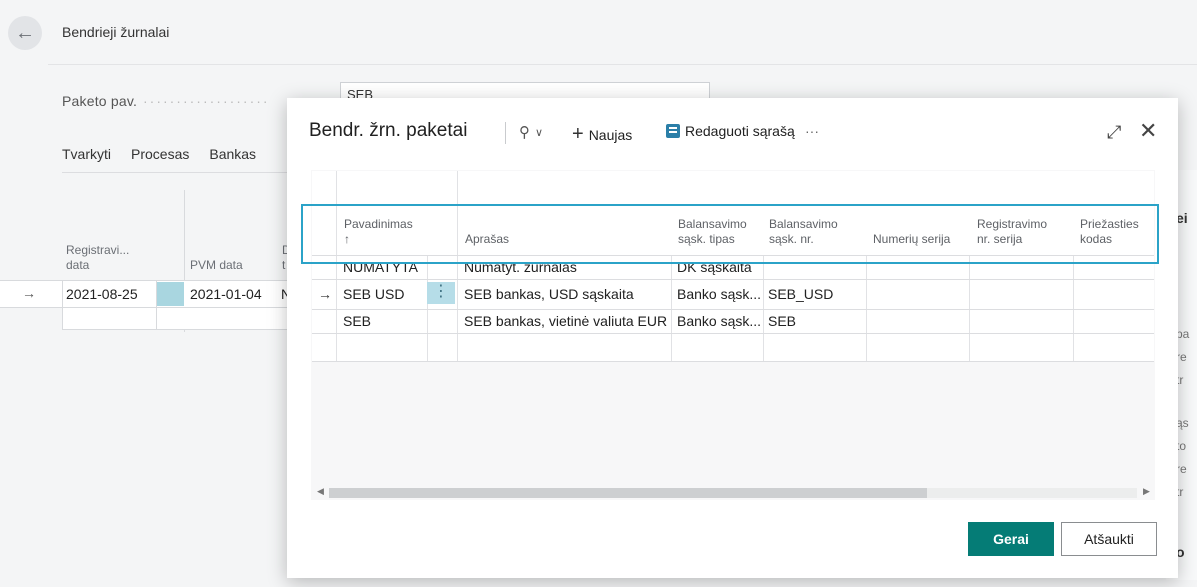 The image size is (1197, 587). What do you see at coordinates (170, 294) in the screenshot?
I see `row-selection-cell` at bounding box center [170, 294].